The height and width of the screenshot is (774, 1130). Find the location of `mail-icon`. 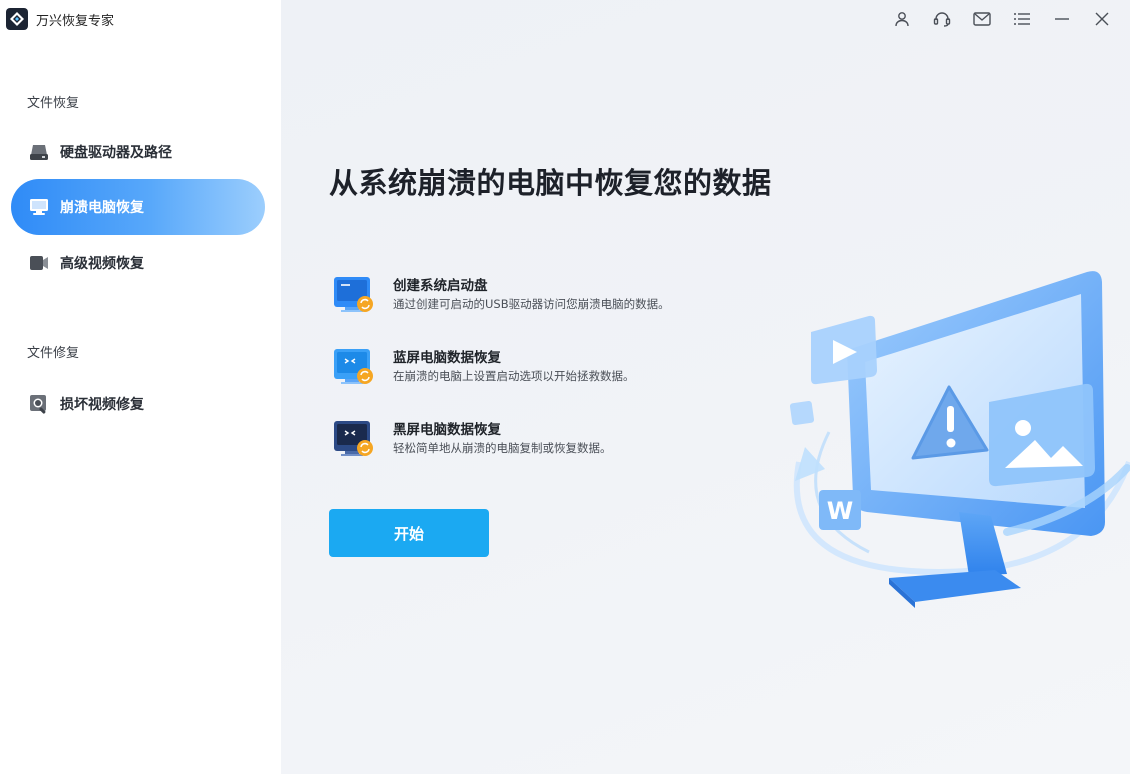

mail-icon is located at coordinates (982, 19).